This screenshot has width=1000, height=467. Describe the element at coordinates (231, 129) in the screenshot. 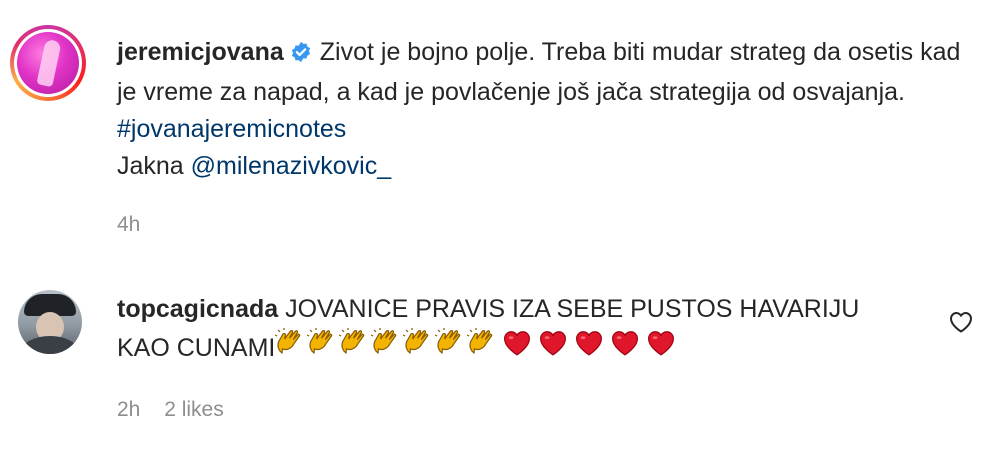

I see `caption-hashtag-link: #jovanajeremicnotes` at that location.